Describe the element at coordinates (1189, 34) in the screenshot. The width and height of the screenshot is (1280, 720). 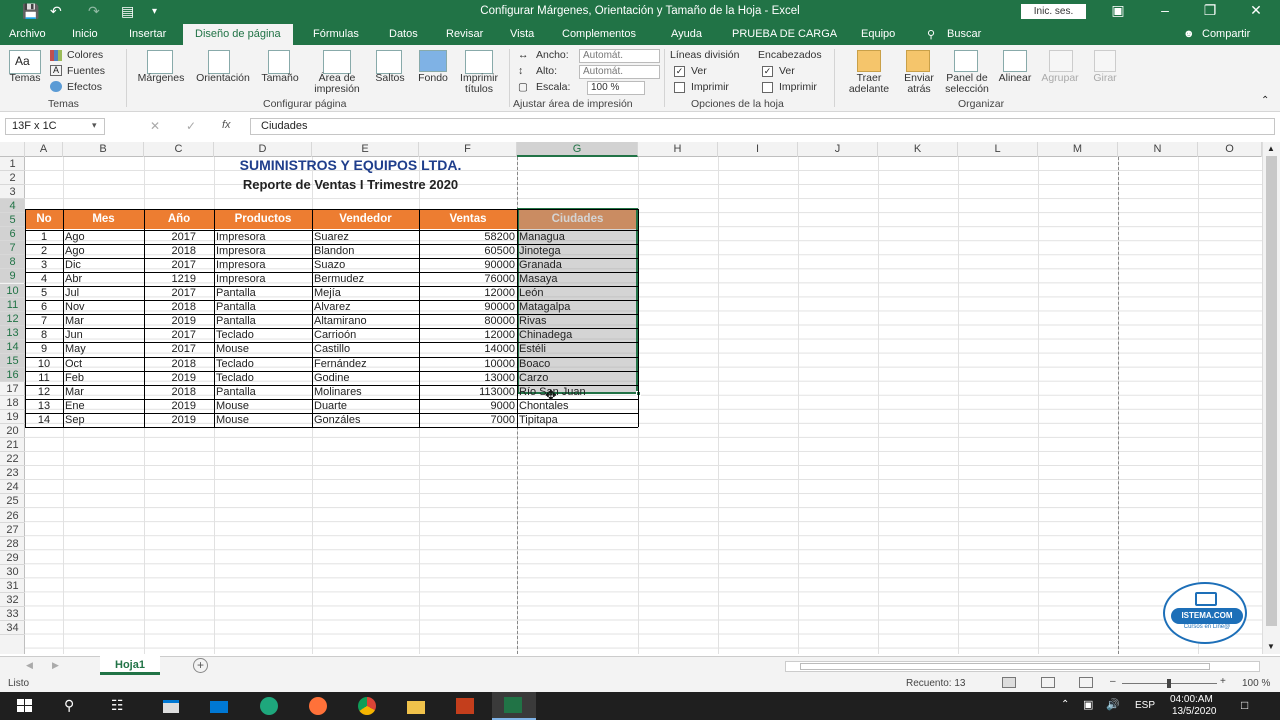
I see `share-icon: ☻` at that location.